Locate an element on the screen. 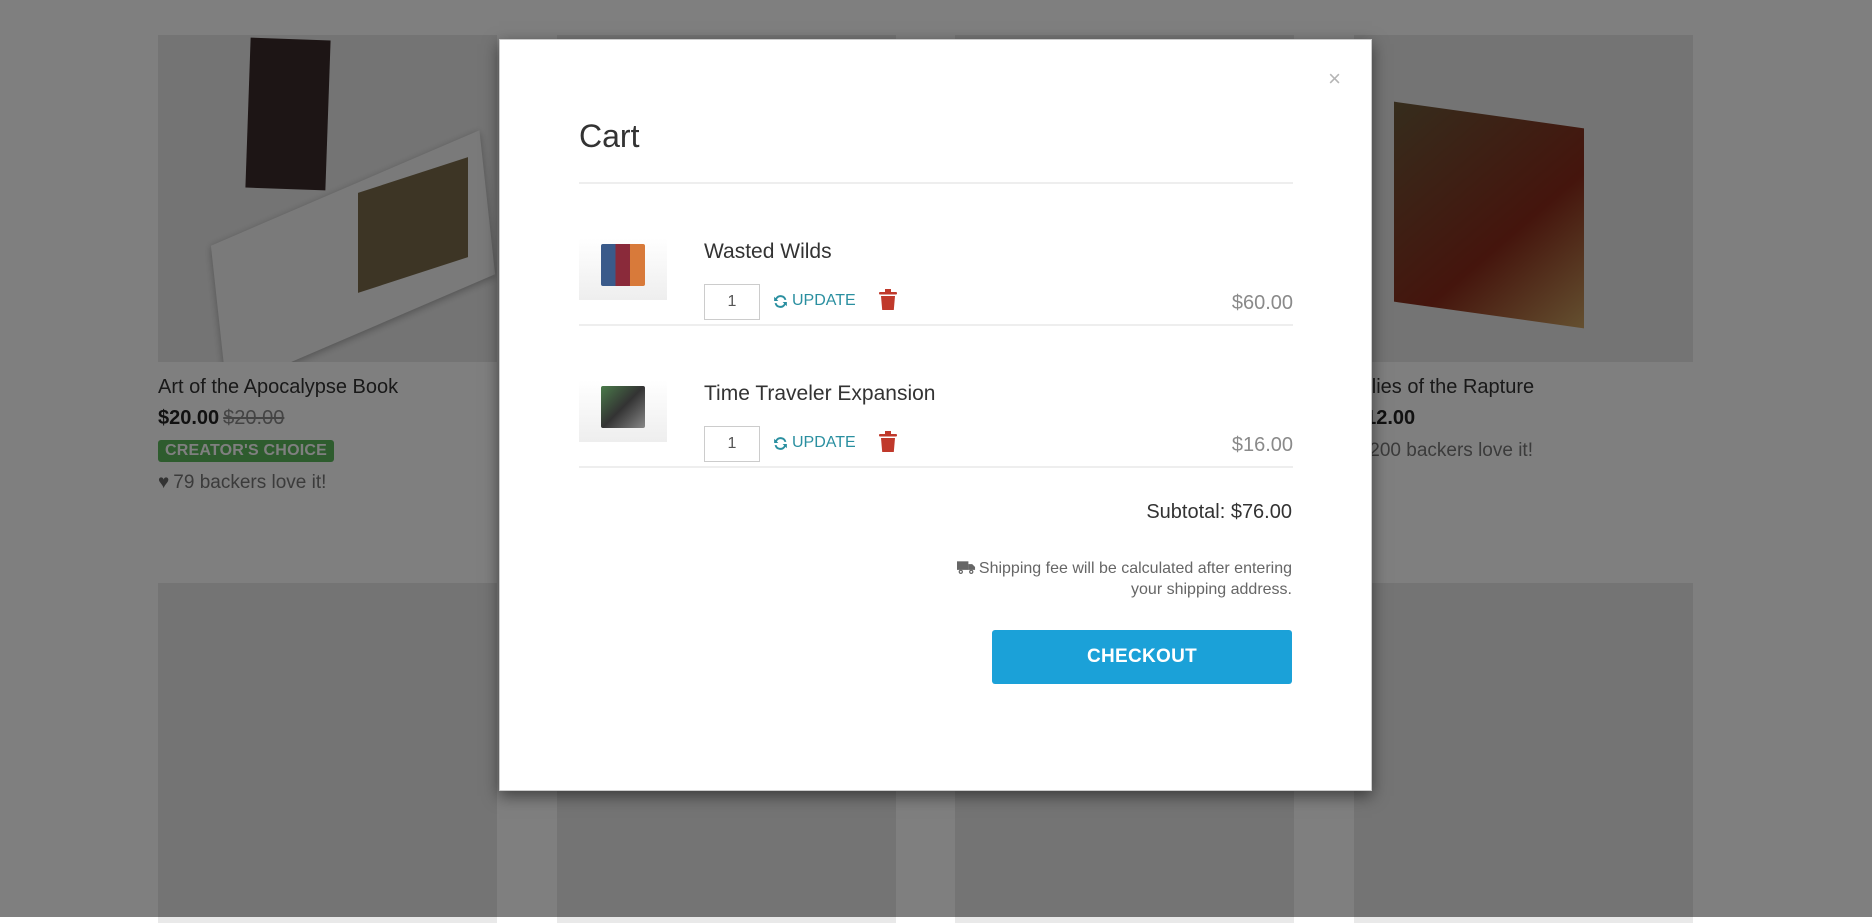 The width and height of the screenshot is (1872, 923). item-name: Time Traveler Expansion is located at coordinates (820, 393).